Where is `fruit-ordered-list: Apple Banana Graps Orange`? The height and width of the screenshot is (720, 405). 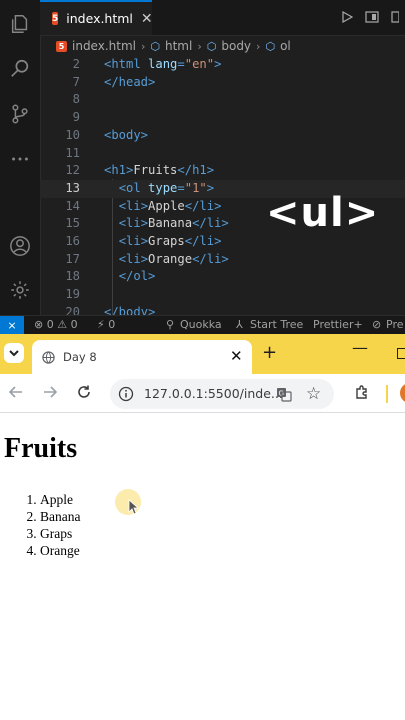 fruit-ordered-list: Apple Banana Graps Orange is located at coordinates (40, 525).